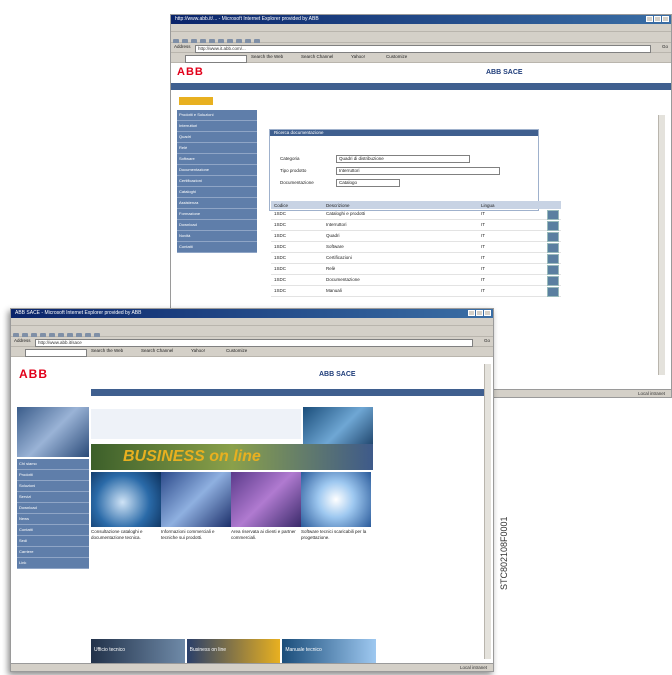 This screenshot has height=675, width=672. Describe the element at coordinates (416, 280) in the screenshot. I see `table-row: 1SDC Documentazione IT` at that location.